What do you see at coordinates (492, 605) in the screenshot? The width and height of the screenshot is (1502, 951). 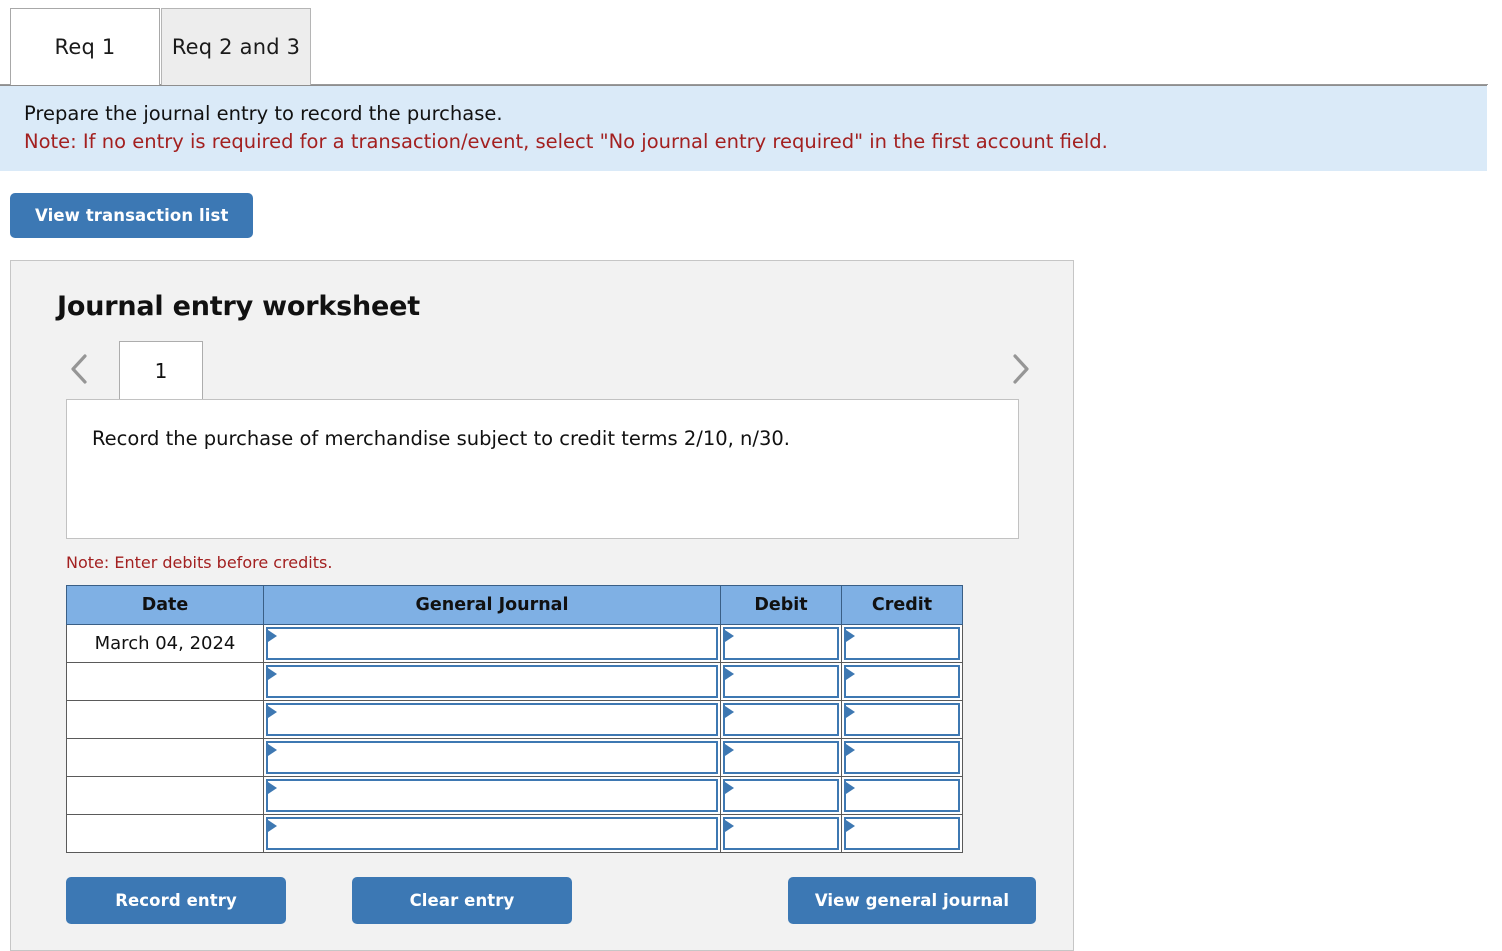 I see `column-header-general-journal: General Journal` at bounding box center [492, 605].